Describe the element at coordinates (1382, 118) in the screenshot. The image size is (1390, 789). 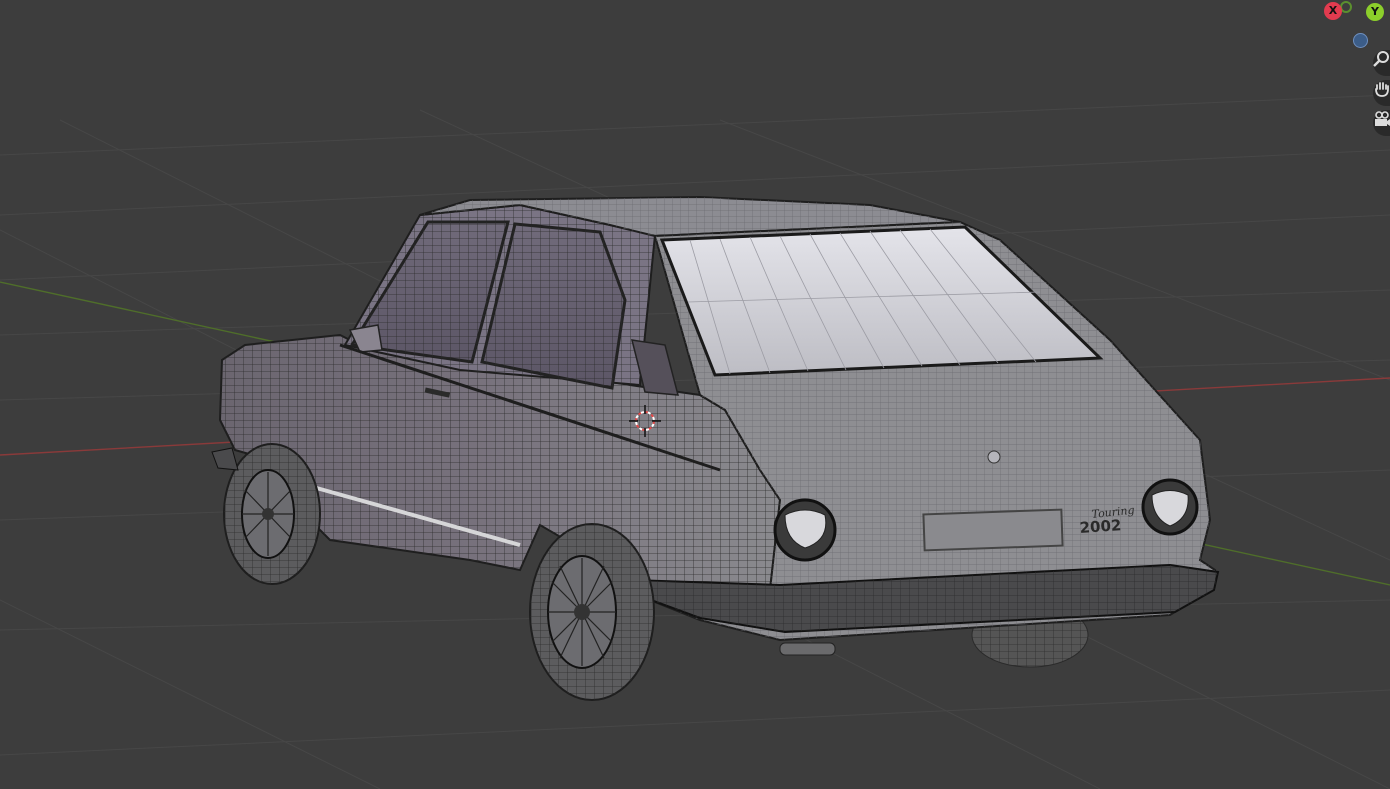
I see `camera-icon` at that location.